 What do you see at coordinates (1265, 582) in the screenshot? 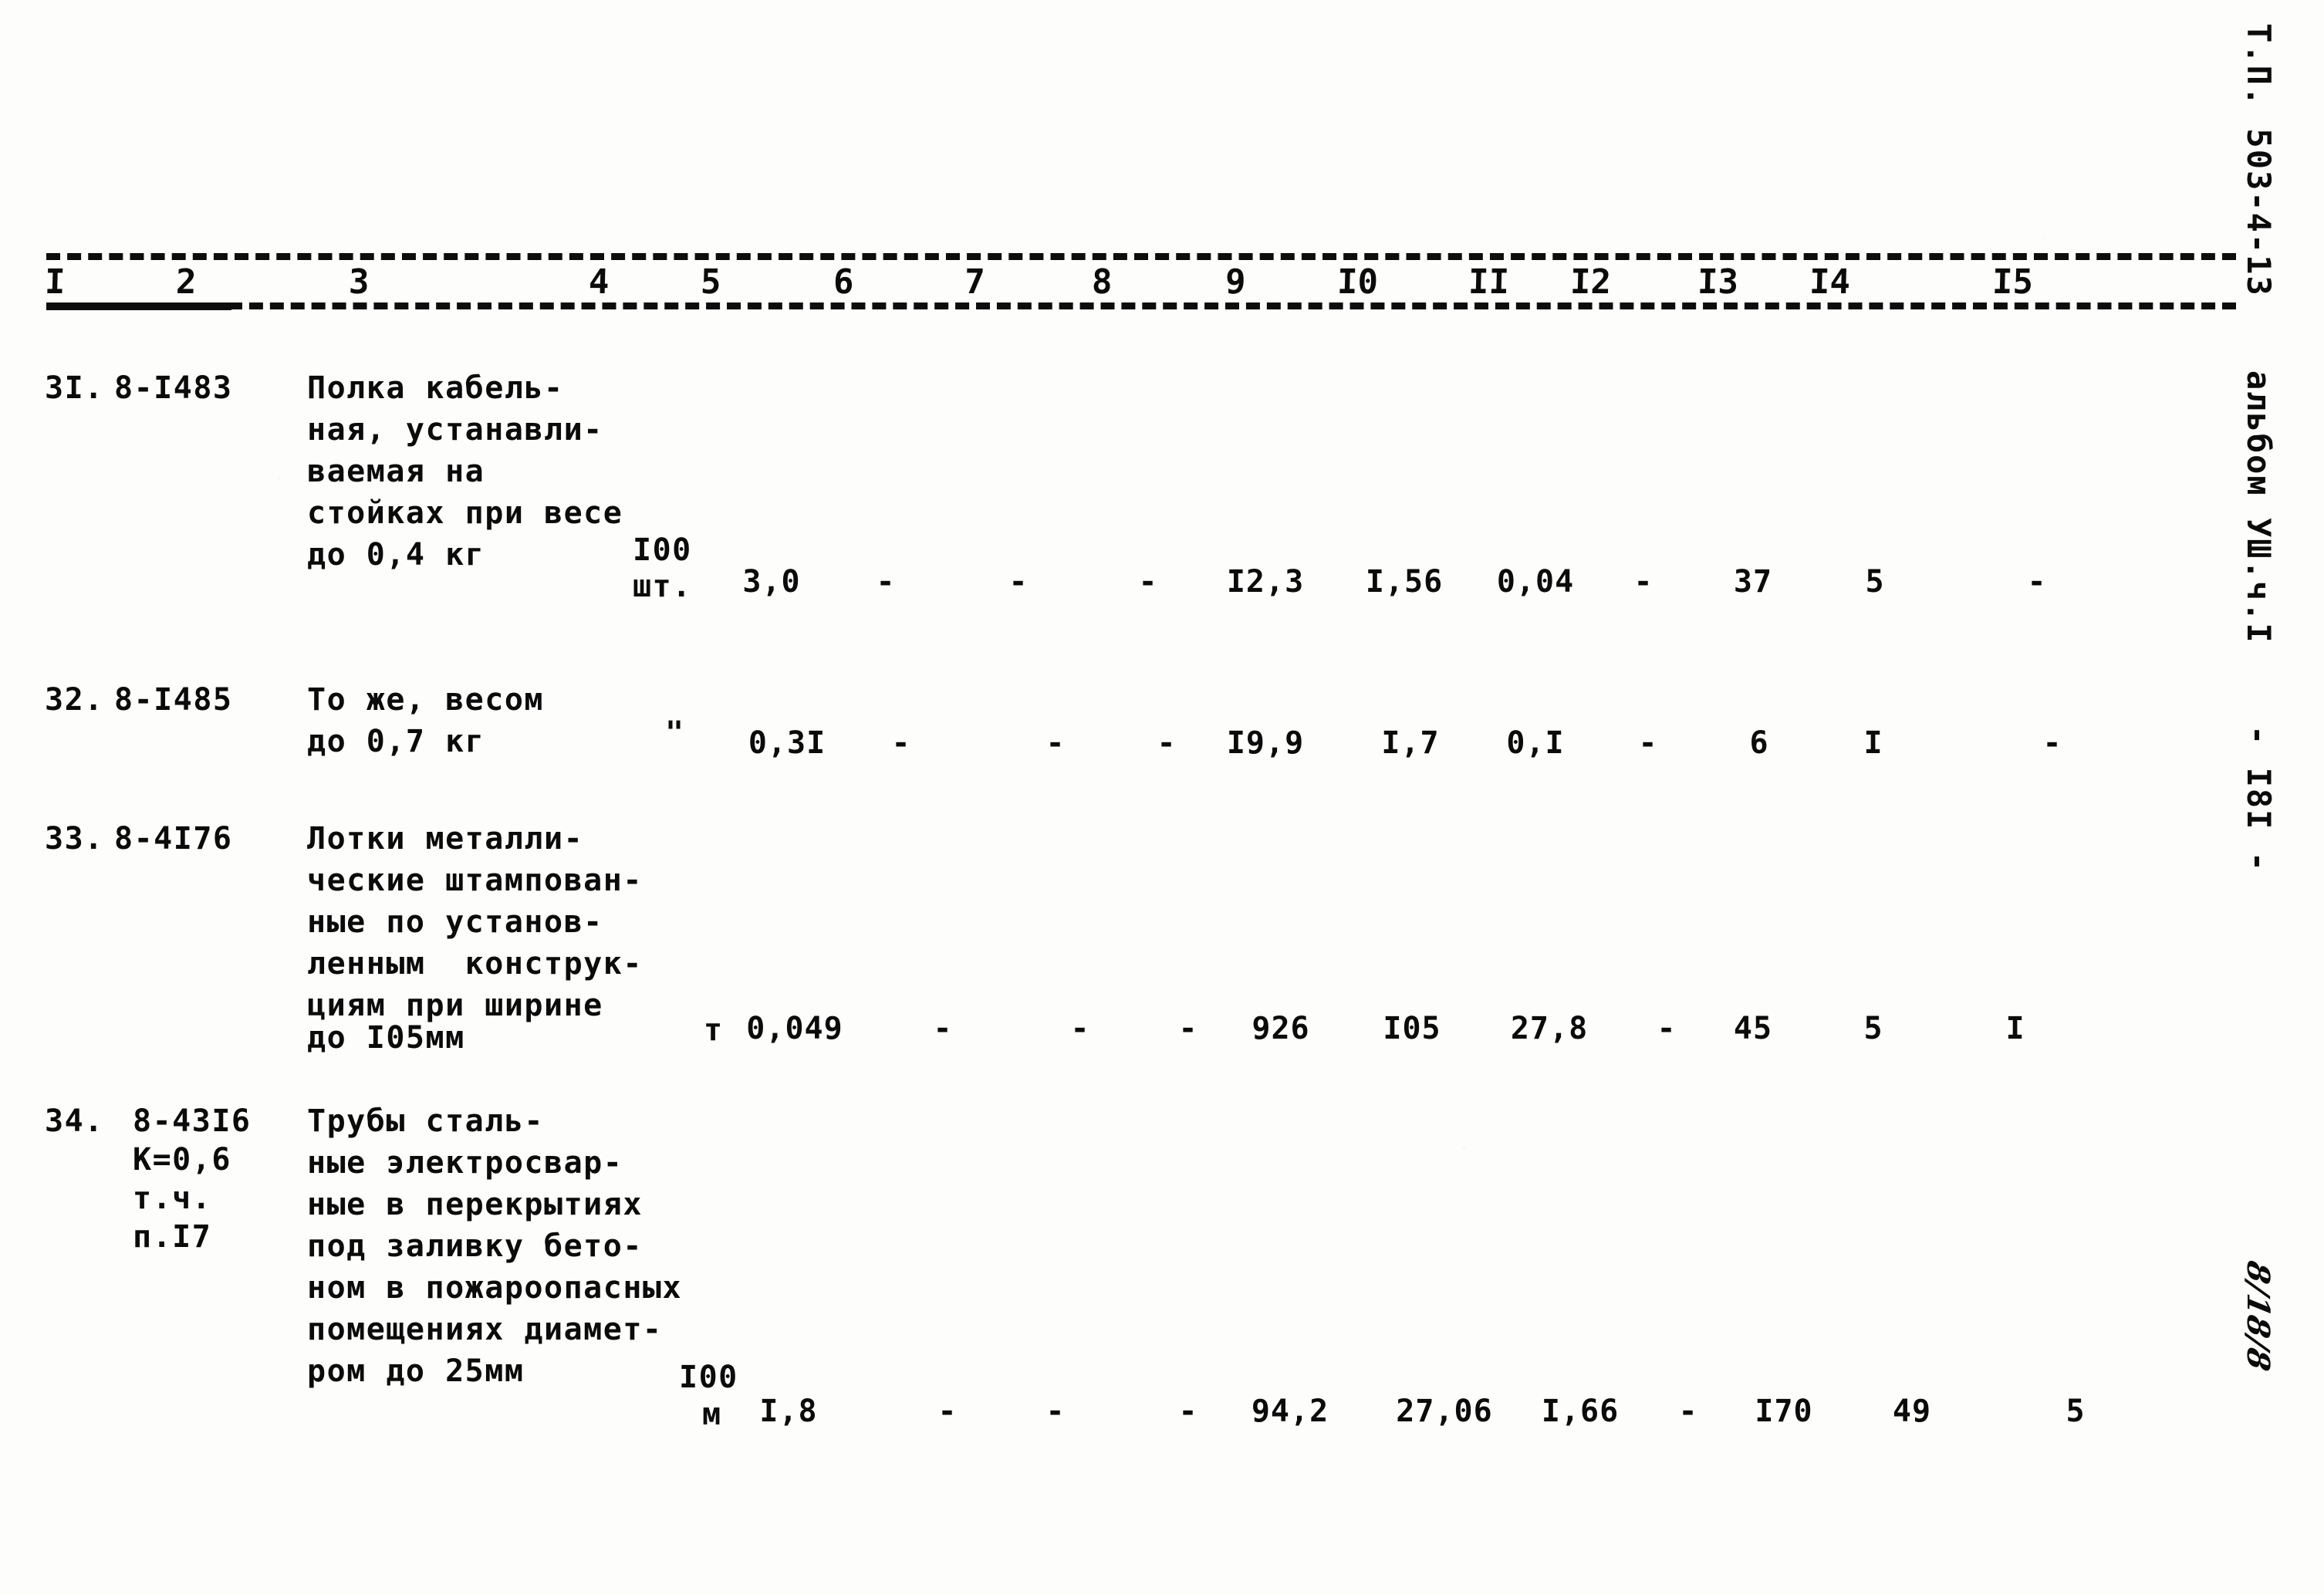
I see `row-value: I2,3` at bounding box center [1265, 582].